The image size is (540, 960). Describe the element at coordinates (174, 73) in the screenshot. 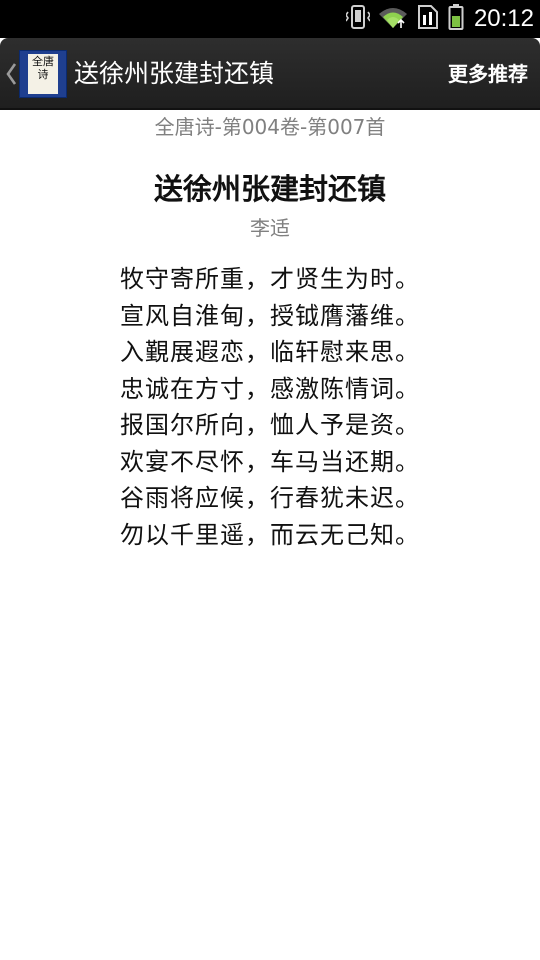

I see `action-bar-title: 送徐州张建封还镇` at that location.